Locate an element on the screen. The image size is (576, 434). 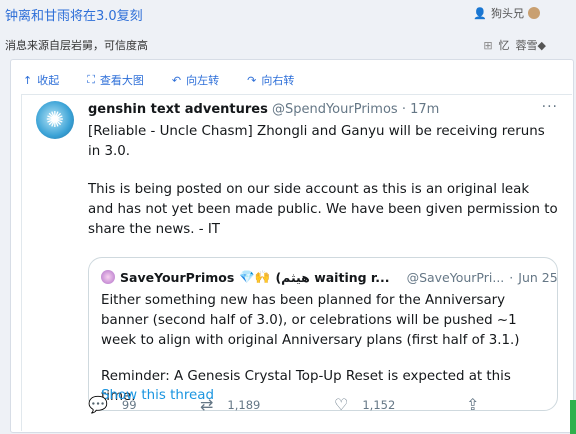
more-options-icon: ··· is located at coordinates (549, 107).